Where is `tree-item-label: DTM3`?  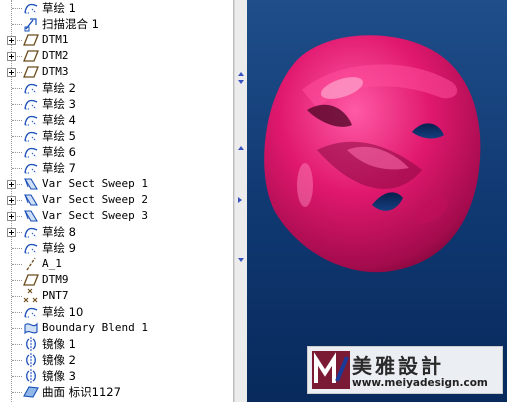 tree-item-label: DTM3 is located at coordinates (55, 71).